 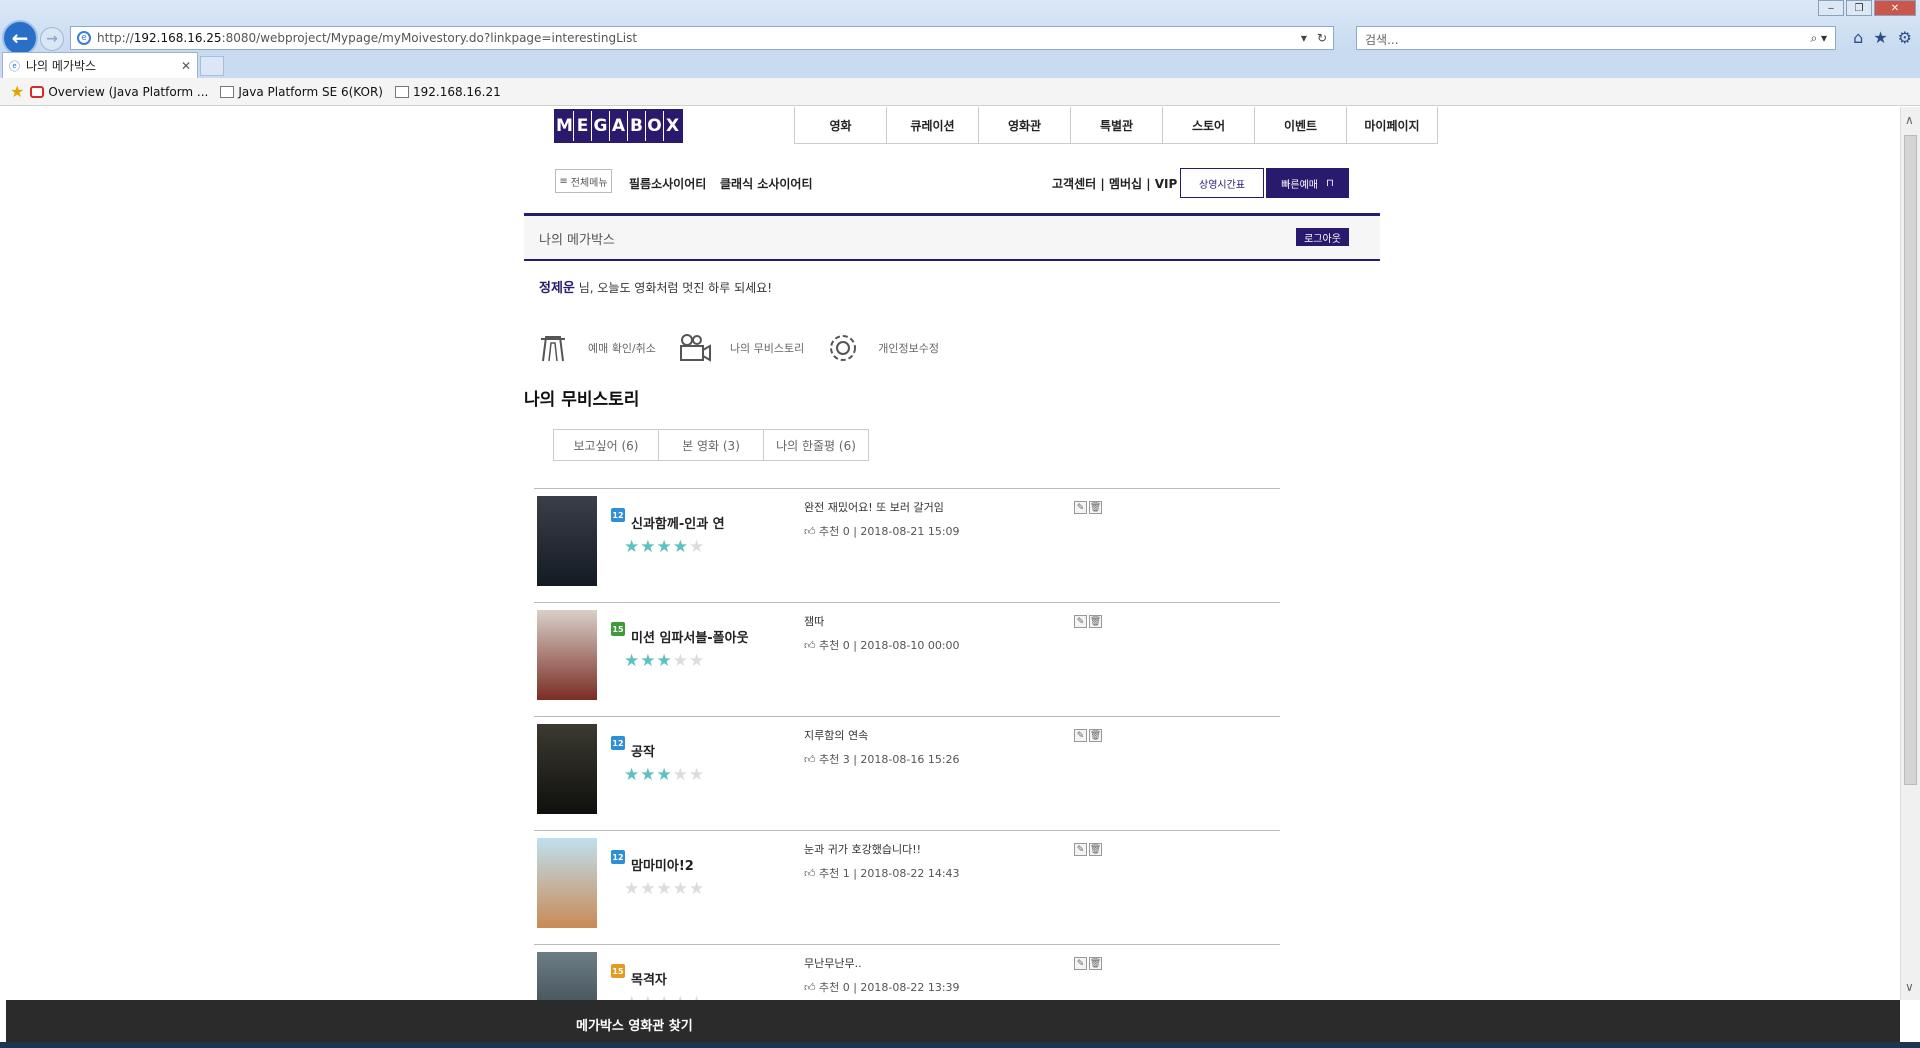 I want to click on timetable-button: 상영시간표, so click(x=1222, y=183).